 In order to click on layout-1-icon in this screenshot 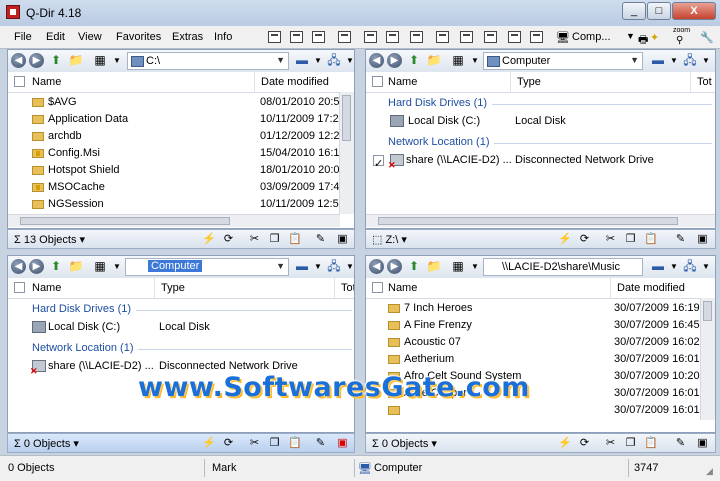, I will do `click(274, 37)`.